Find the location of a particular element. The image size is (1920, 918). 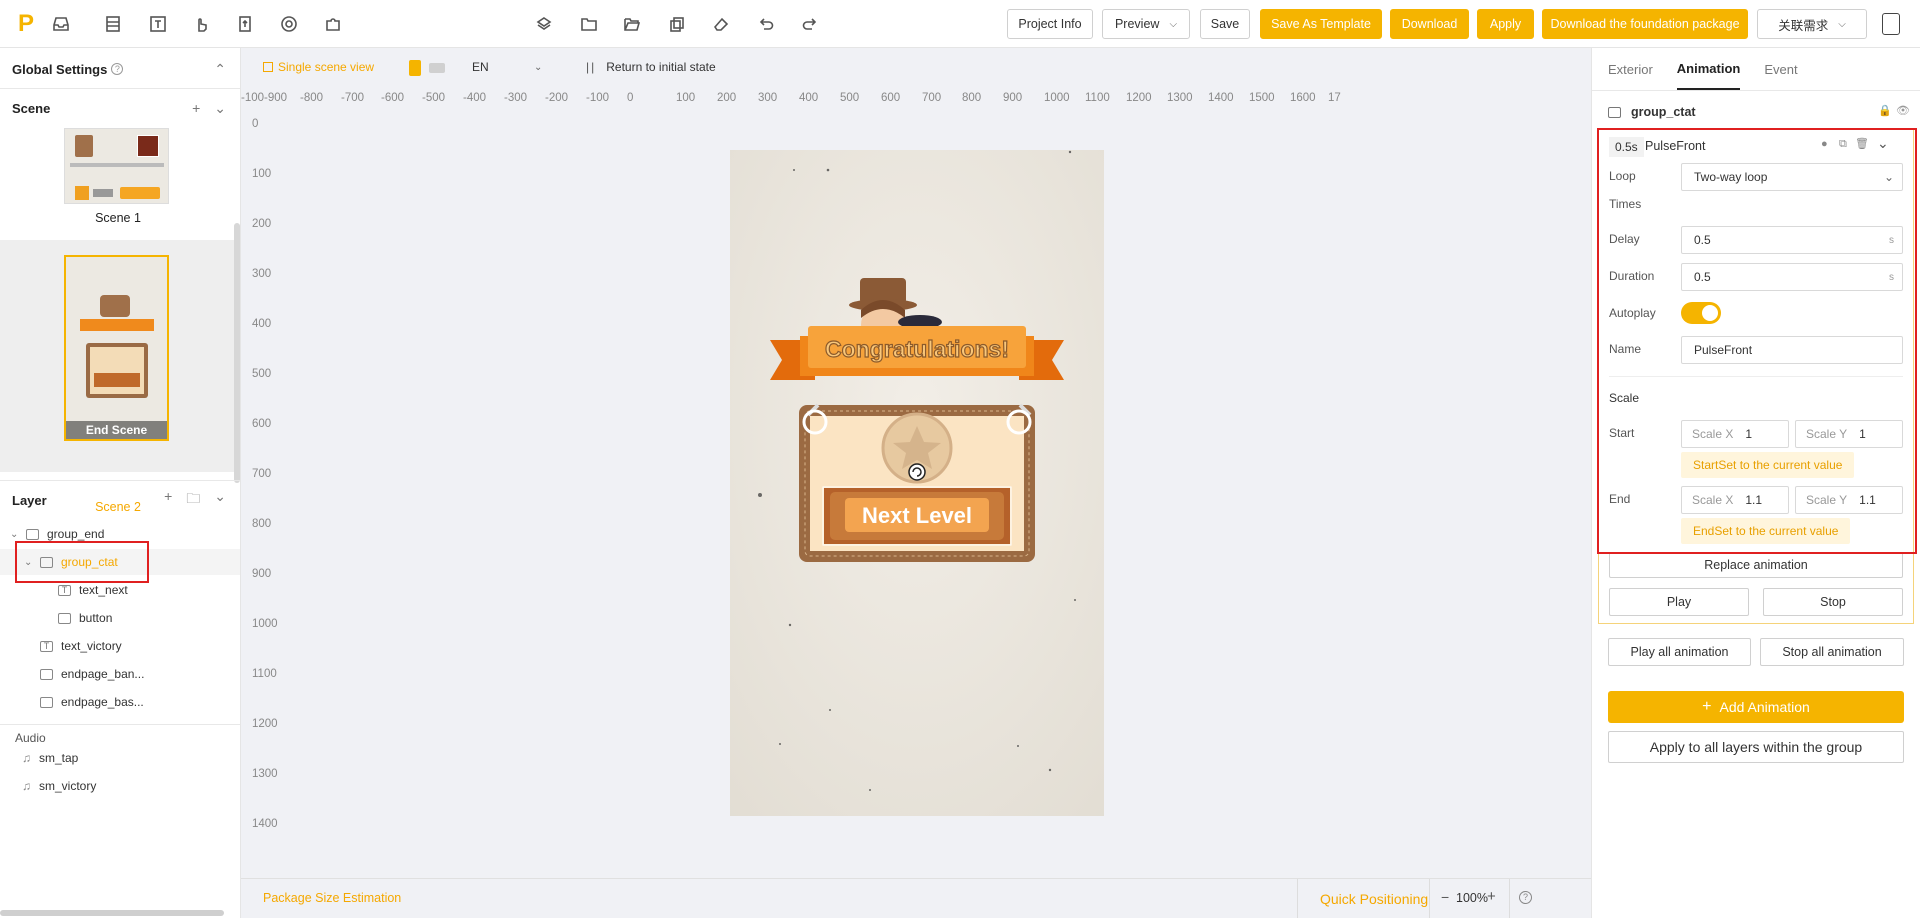

clipboard-check-icon is located at coordinates (1891, 24).